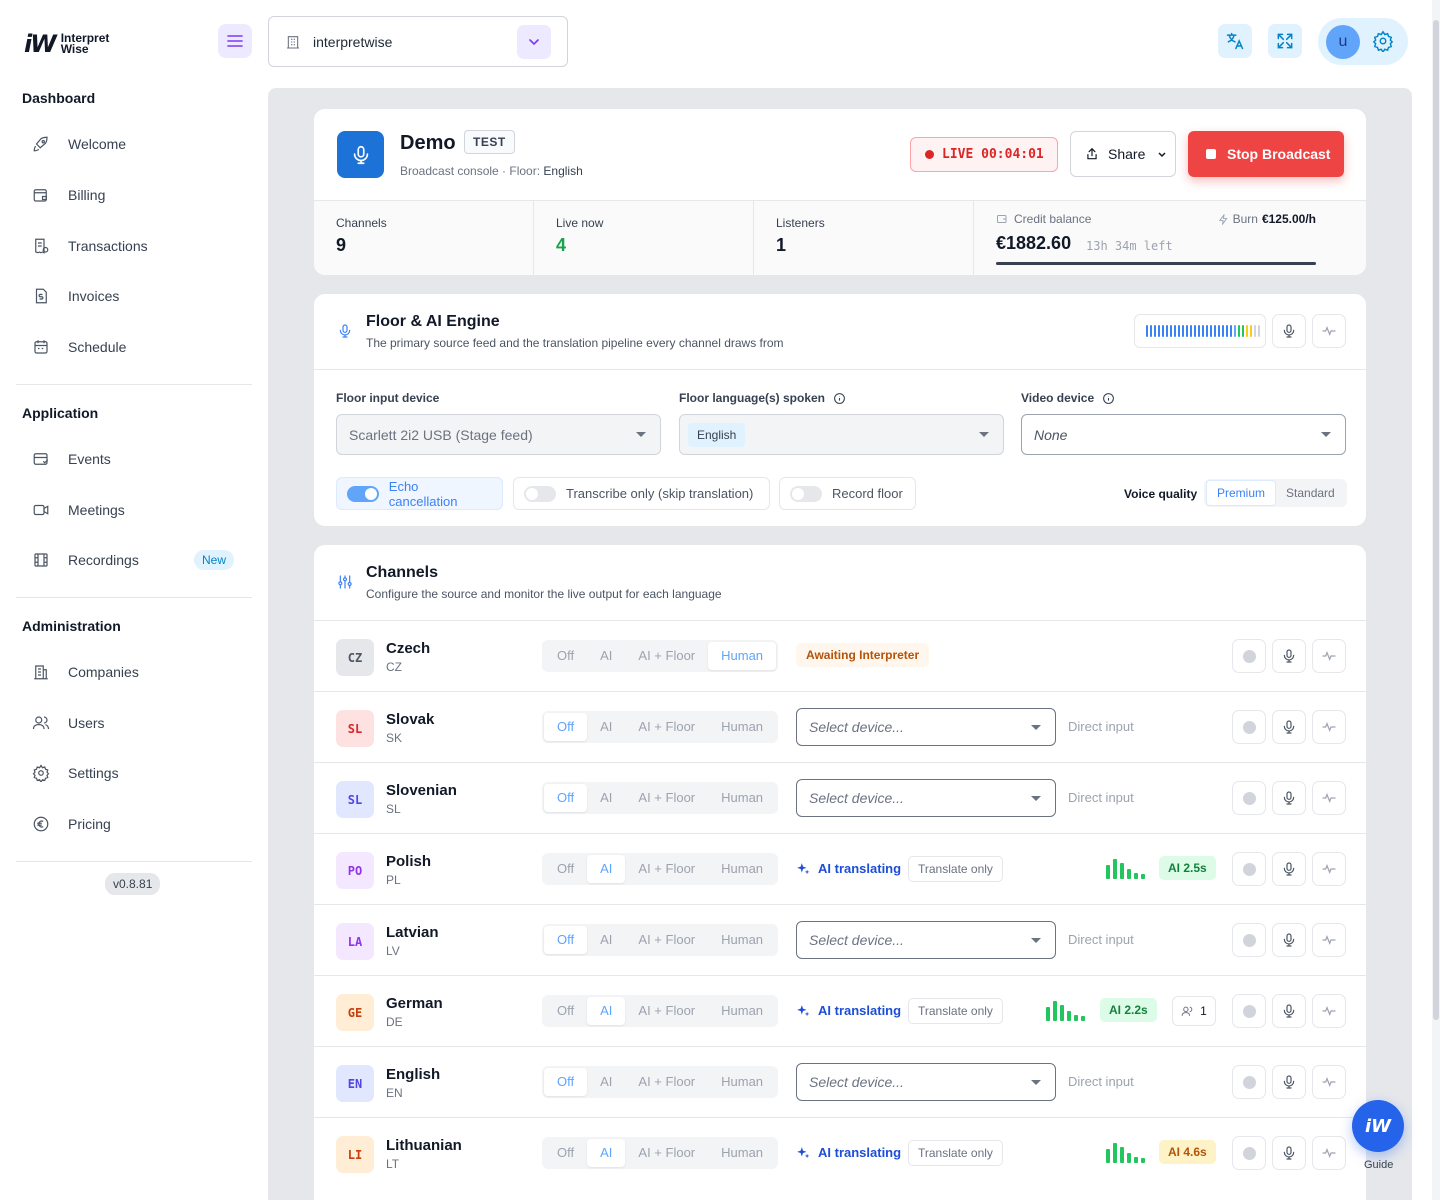 The width and height of the screenshot is (1440, 1200). Describe the element at coordinates (137, 672) in the screenshot. I see `sidebar-item-companies: Companies` at that location.